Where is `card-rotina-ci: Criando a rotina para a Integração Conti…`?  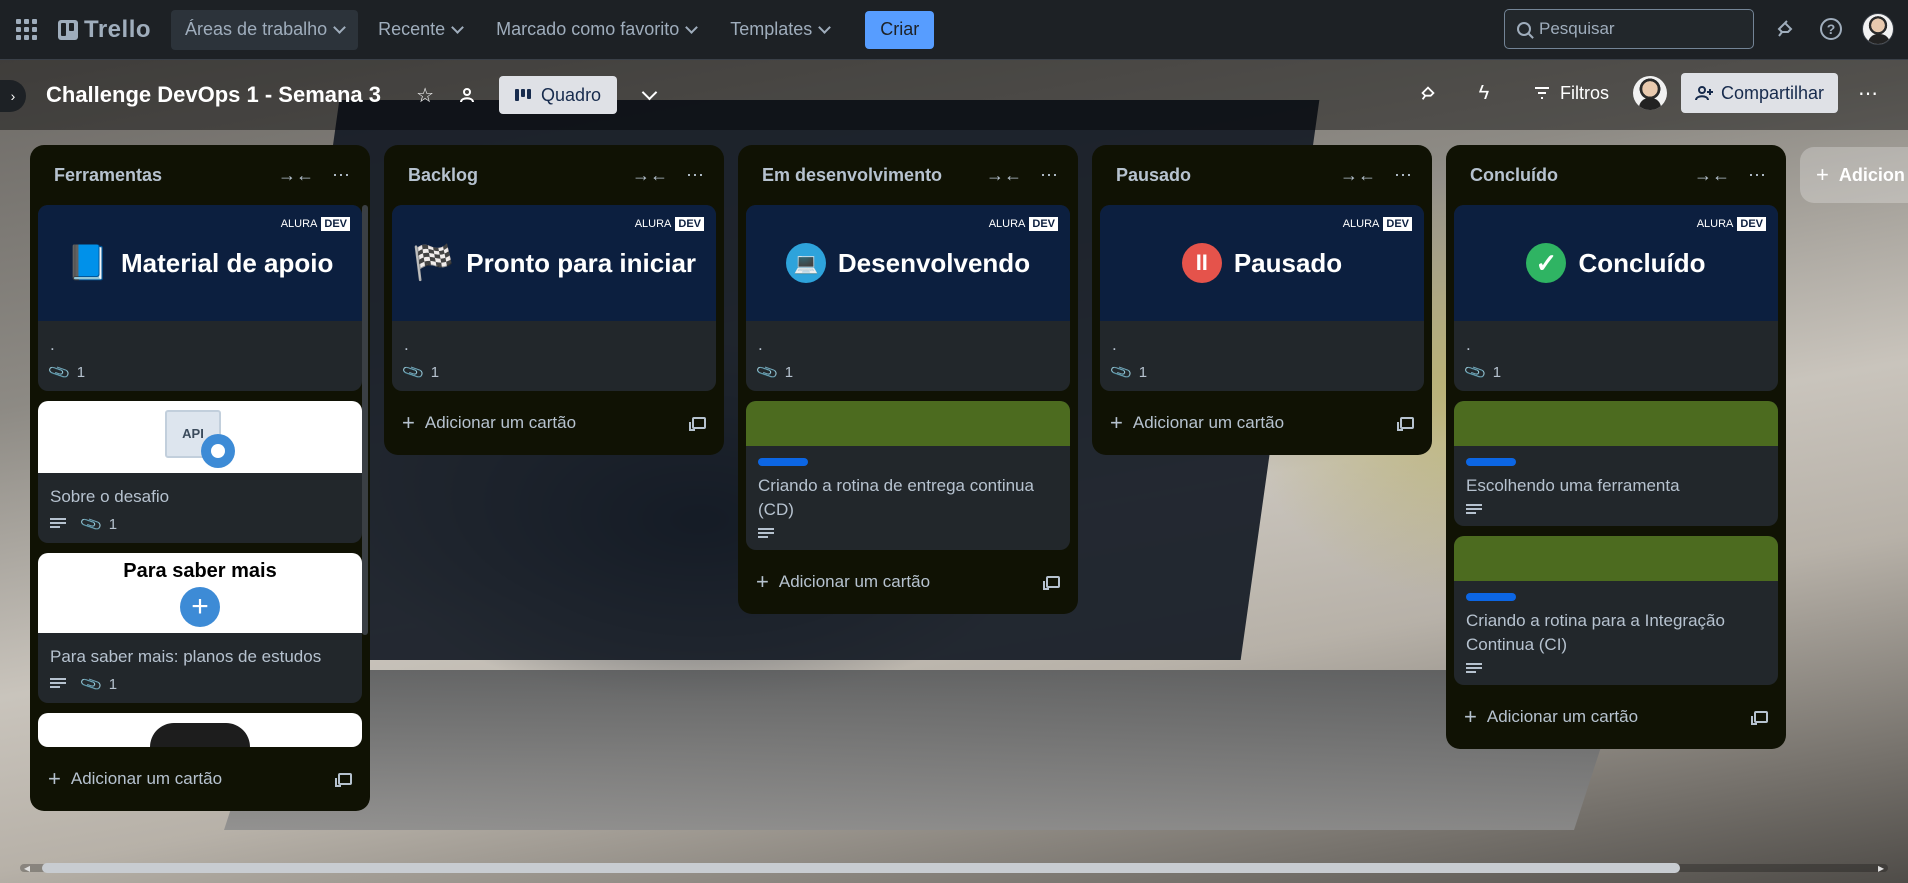 card-rotina-ci: Criando a rotina para a Integração Conti… is located at coordinates (1616, 610).